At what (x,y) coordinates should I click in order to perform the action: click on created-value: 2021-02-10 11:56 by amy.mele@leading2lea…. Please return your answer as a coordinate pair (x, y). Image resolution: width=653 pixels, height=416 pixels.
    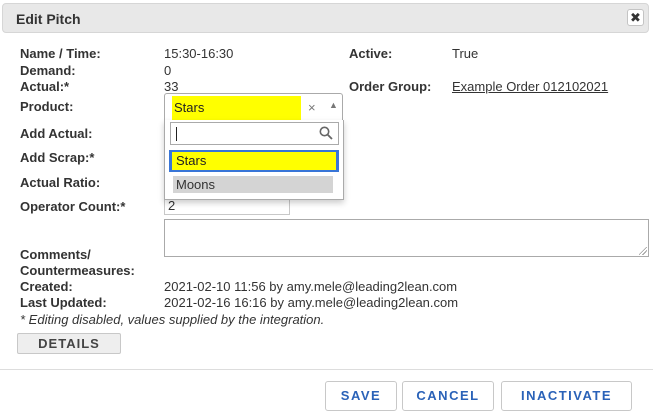
    Looking at the image, I should click on (311, 286).